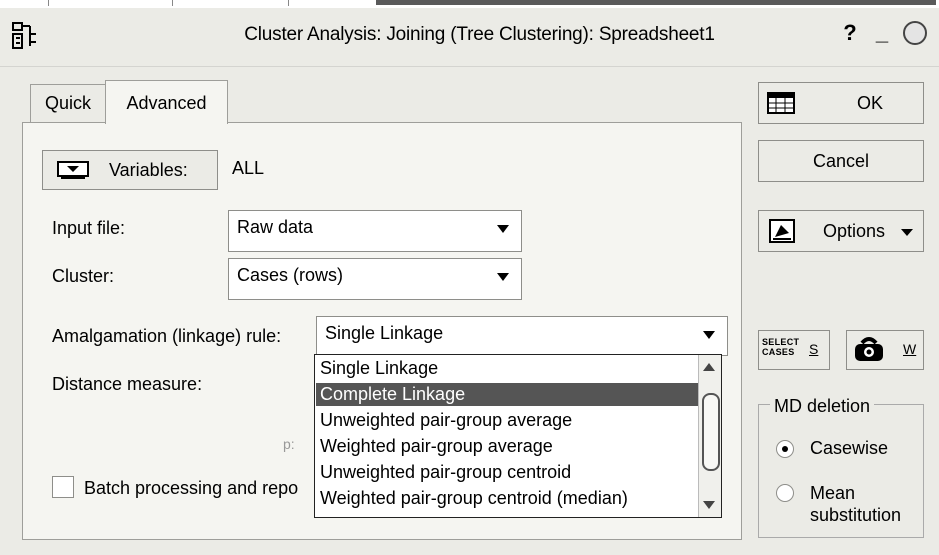  What do you see at coordinates (856, 504) in the screenshot?
I see `mean-substitution-label: Mean substitution` at bounding box center [856, 504].